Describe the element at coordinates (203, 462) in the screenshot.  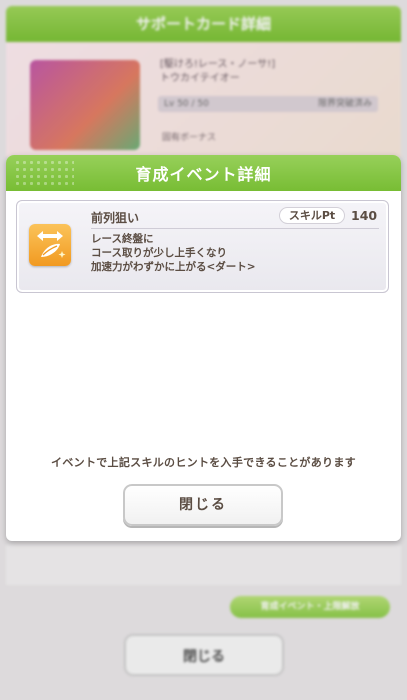
I see `hint-notice: イベントで上記スキルのヒントを入手できることがあります` at that location.